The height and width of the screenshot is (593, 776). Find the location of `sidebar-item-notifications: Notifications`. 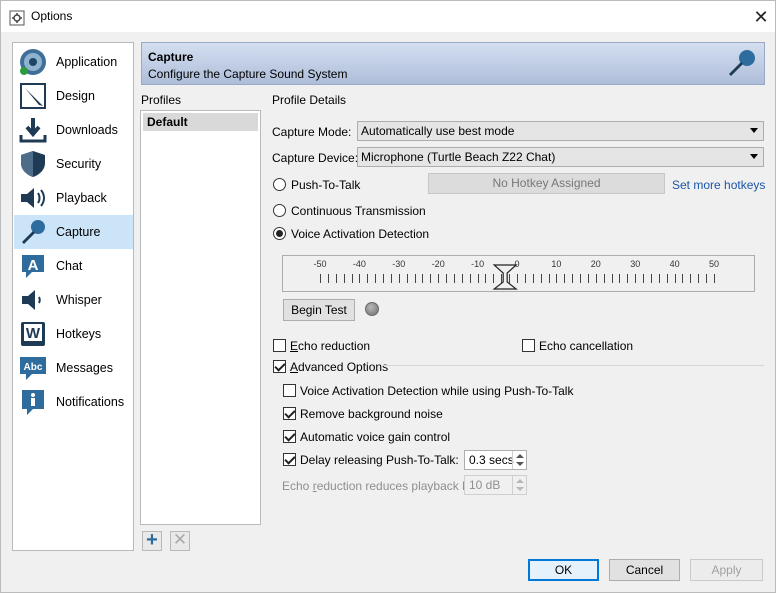

sidebar-item-notifications: Notifications is located at coordinates (73, 402).